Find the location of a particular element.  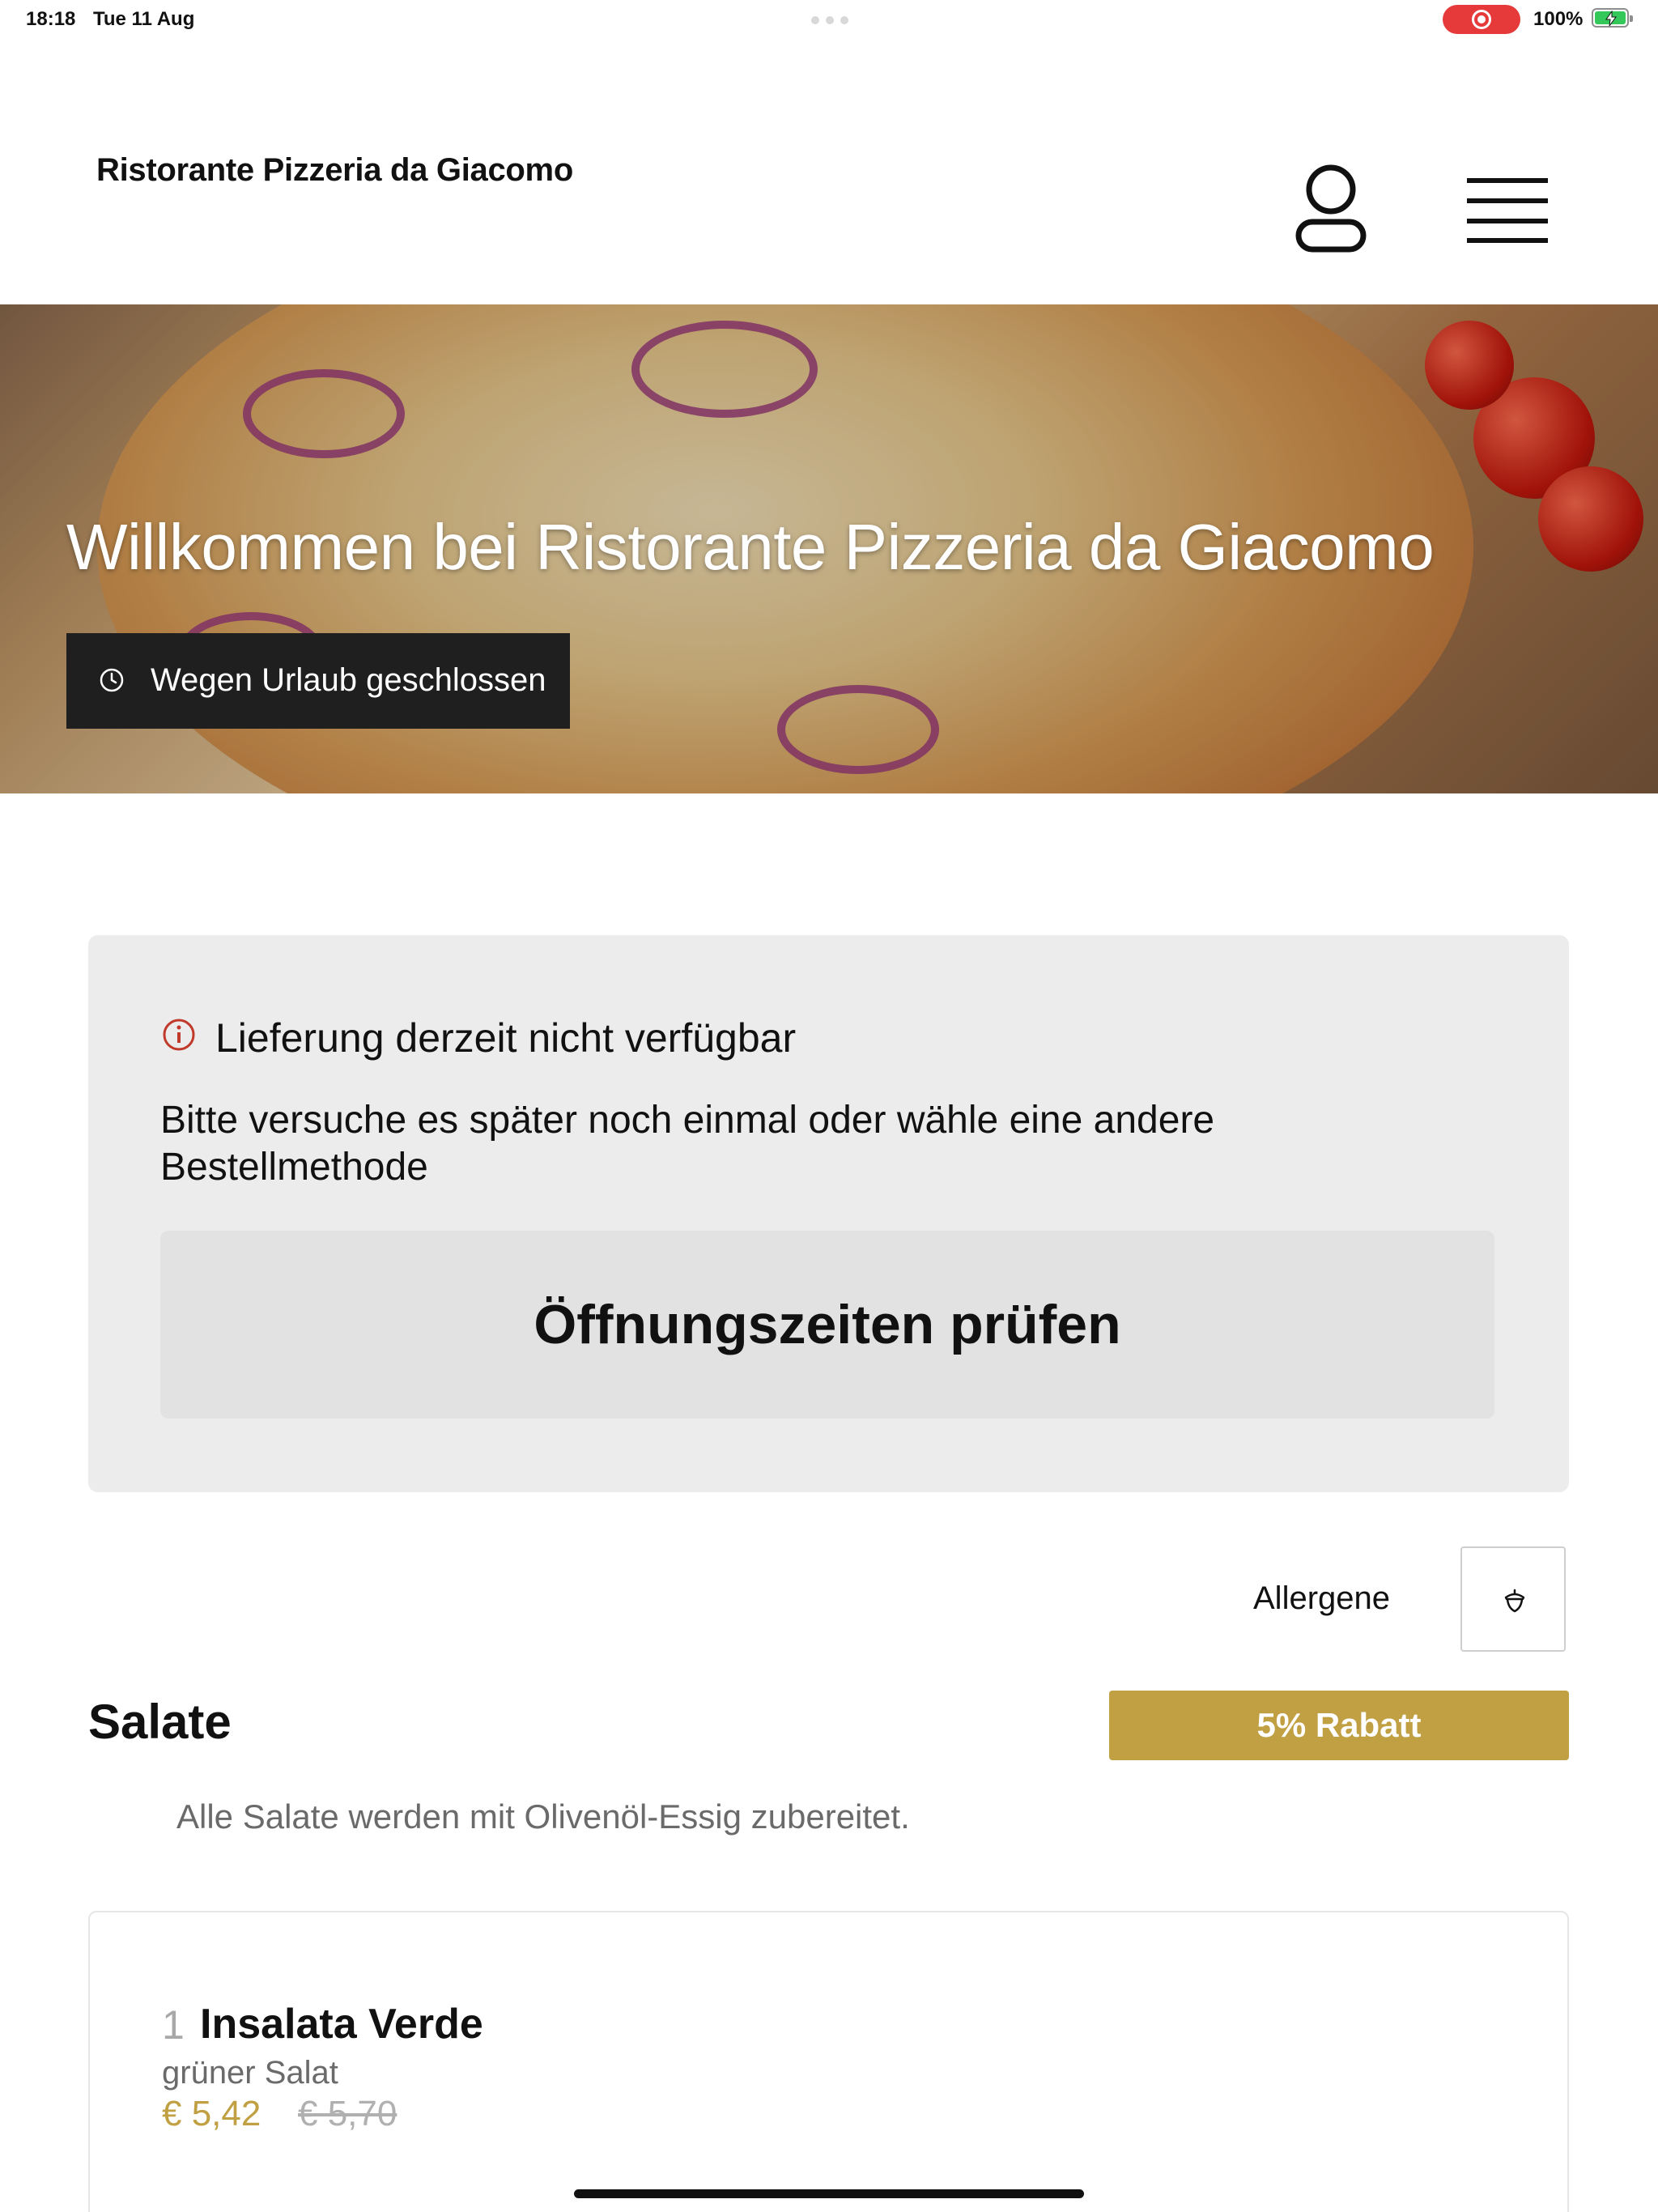

closed-status-label: Wegen Urlaub geschlossen is located at coordinates (348, 680).